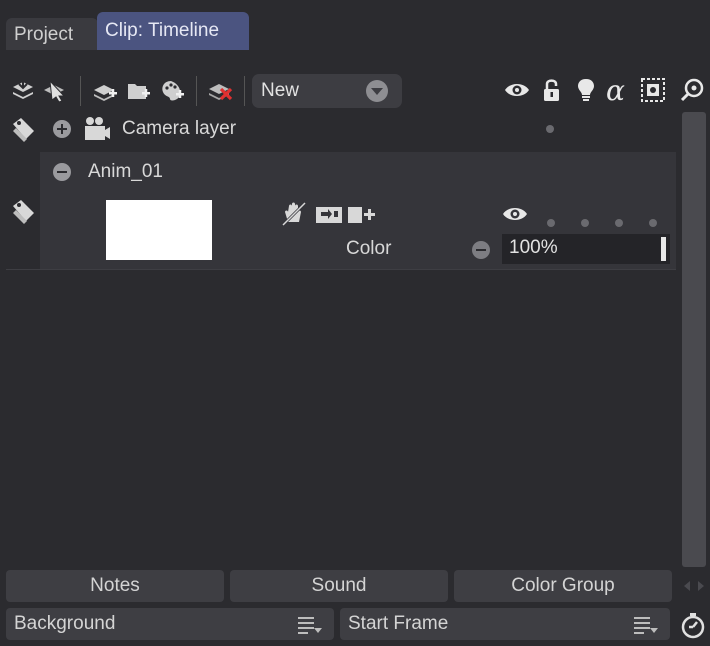  What do you see at coordinates (97, 129) in the screenshot?
I see `camera-icon` at bounding box center [97, 129].